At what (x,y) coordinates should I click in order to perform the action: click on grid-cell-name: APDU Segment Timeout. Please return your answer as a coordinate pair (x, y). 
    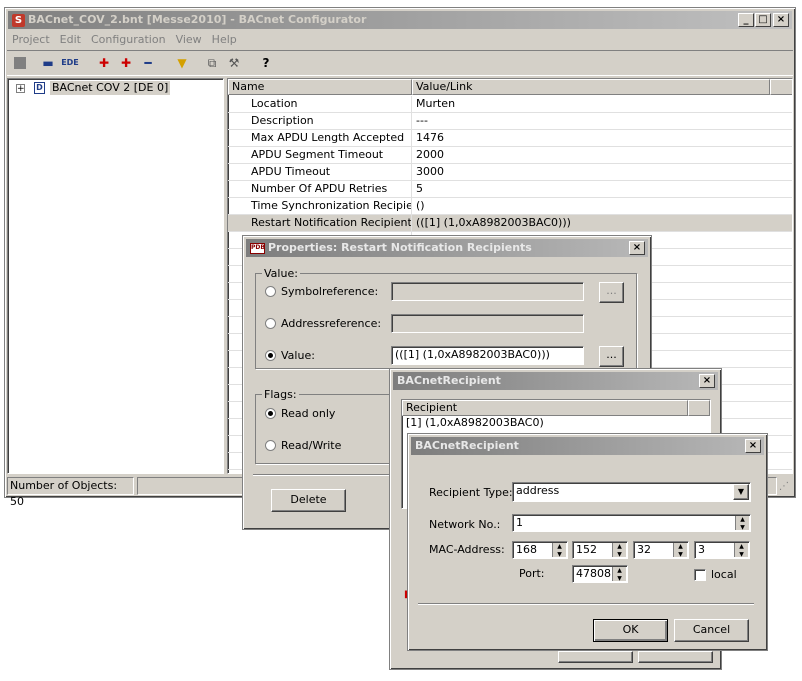
    Looking at the image, I should click on (330, 155).